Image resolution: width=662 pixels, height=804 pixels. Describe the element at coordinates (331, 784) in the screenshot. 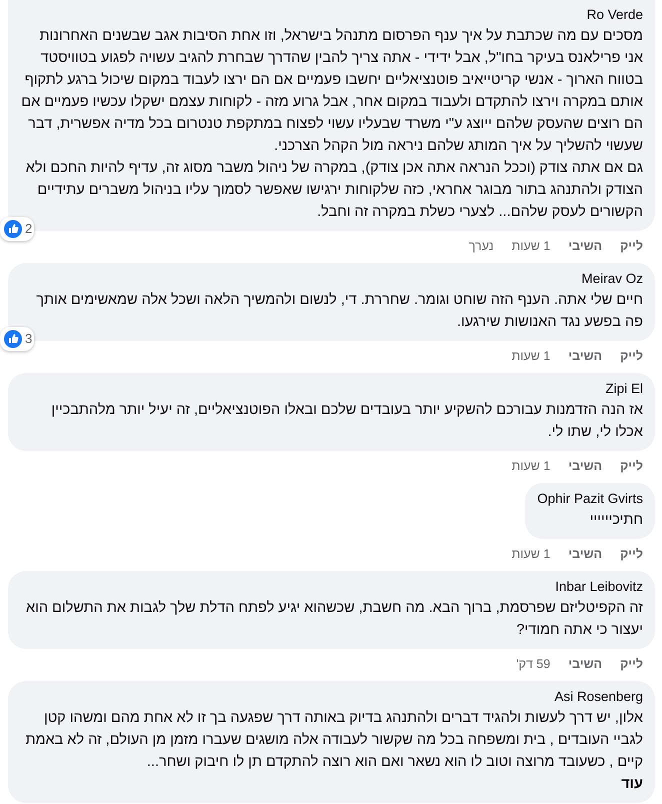

I see `see-more-link: עוד` at that location.